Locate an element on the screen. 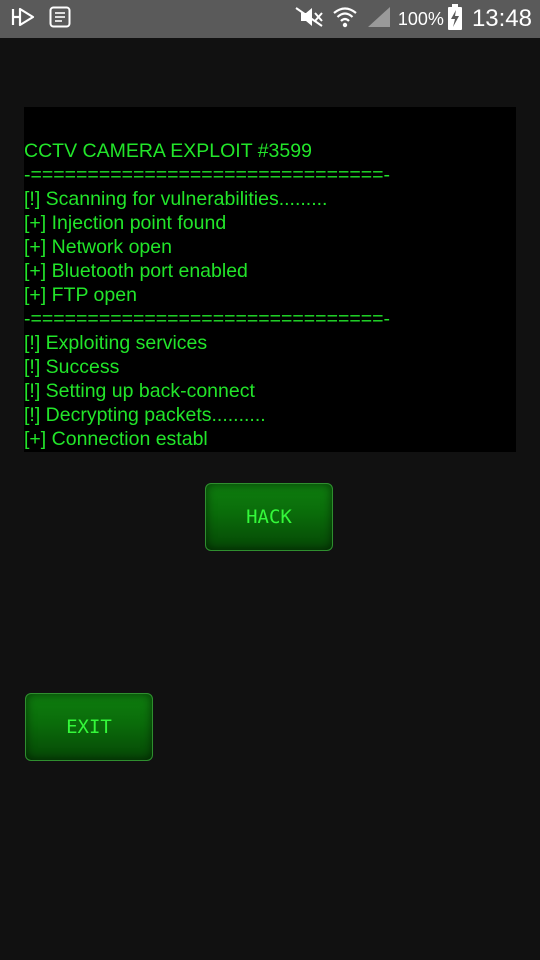  status-bar-left is located at coordinates (41, 19).